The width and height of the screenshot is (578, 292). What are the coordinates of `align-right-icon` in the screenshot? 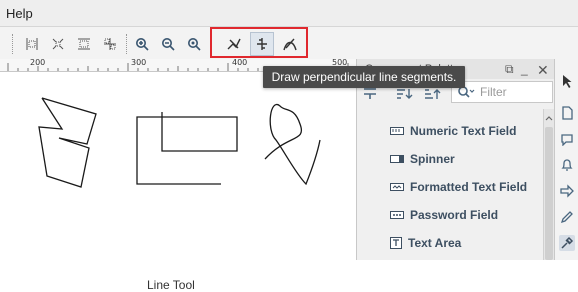 It's located at (84, 44).